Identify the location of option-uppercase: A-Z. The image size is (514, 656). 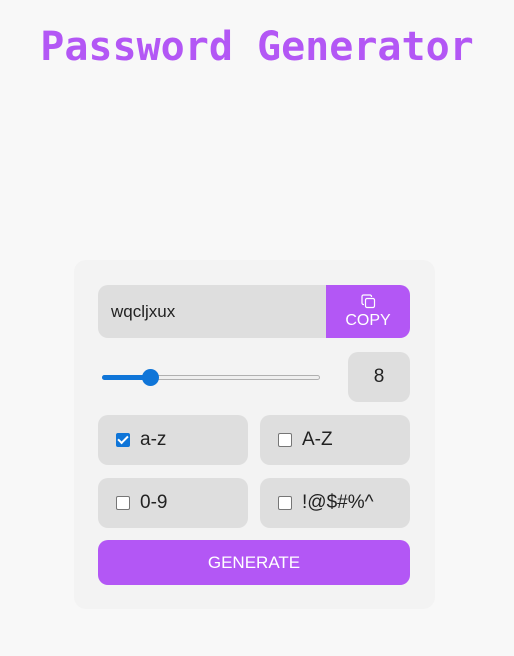
(335, 440).